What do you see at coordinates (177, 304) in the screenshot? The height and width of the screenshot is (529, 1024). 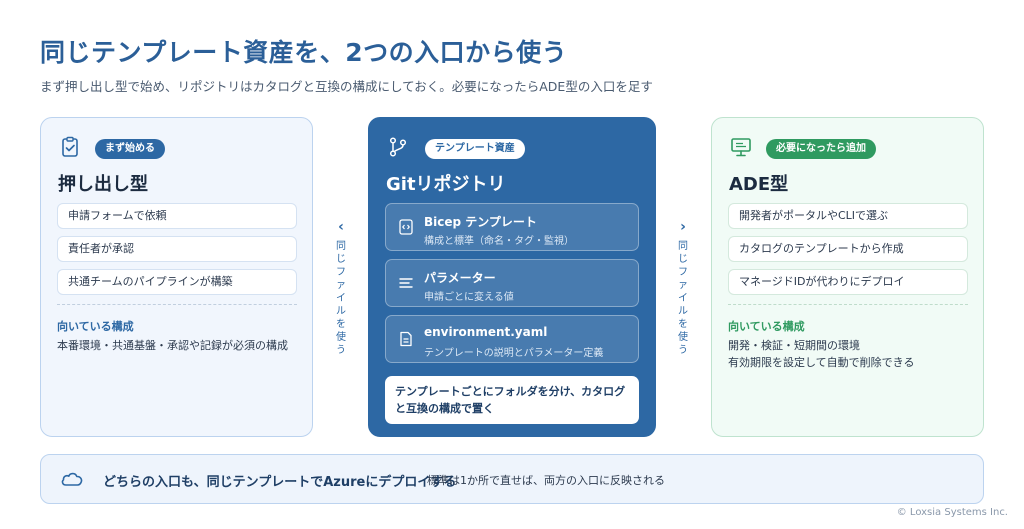 I see `left-divider` at bounding box center [177, 304].